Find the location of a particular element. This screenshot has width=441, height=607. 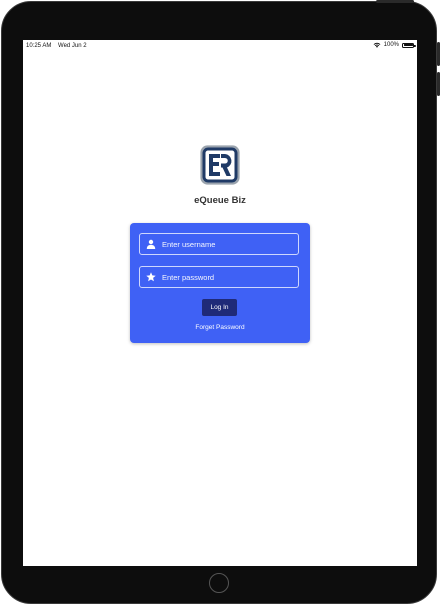

star-icon is located at coordinates (151, 277).